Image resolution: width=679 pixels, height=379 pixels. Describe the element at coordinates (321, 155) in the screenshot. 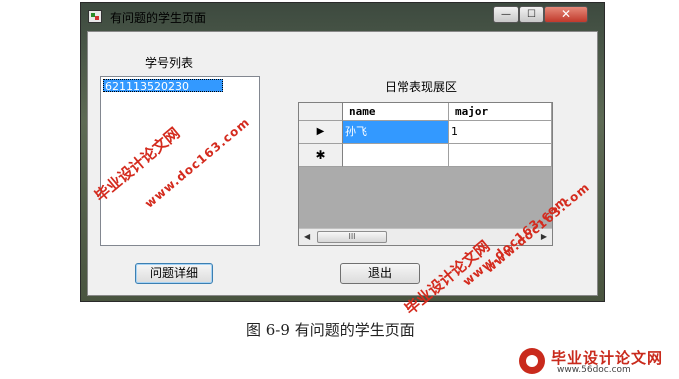

I see `row-indicator-new: ✱` at that location.